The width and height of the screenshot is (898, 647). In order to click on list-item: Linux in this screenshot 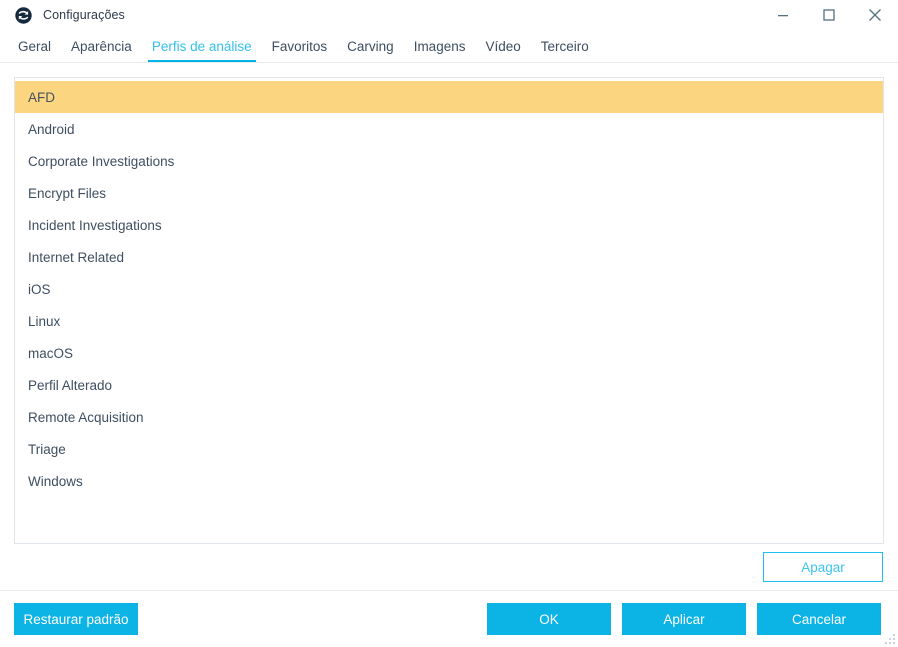, I will do `click(449, 321)`.